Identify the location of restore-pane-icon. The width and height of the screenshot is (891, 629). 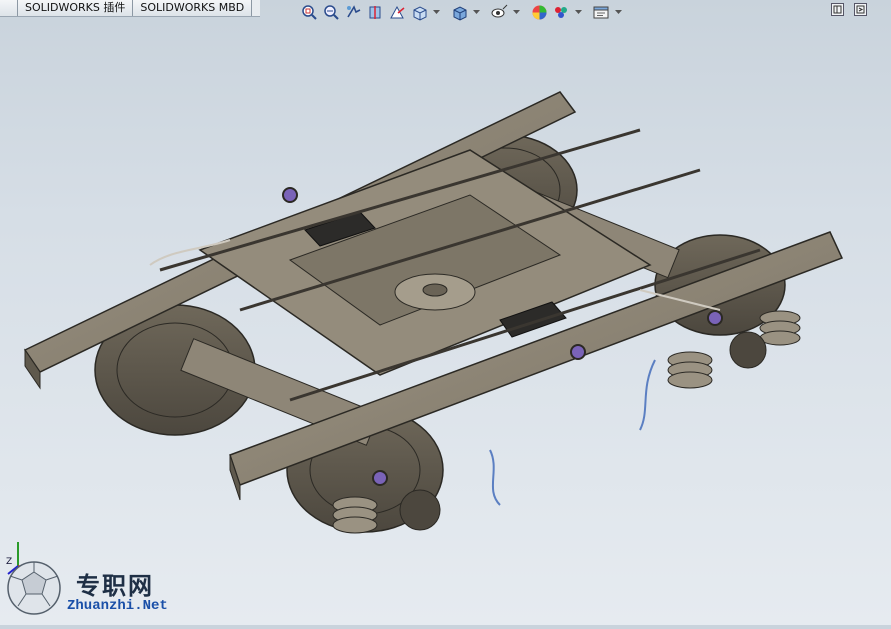
(837, 9).